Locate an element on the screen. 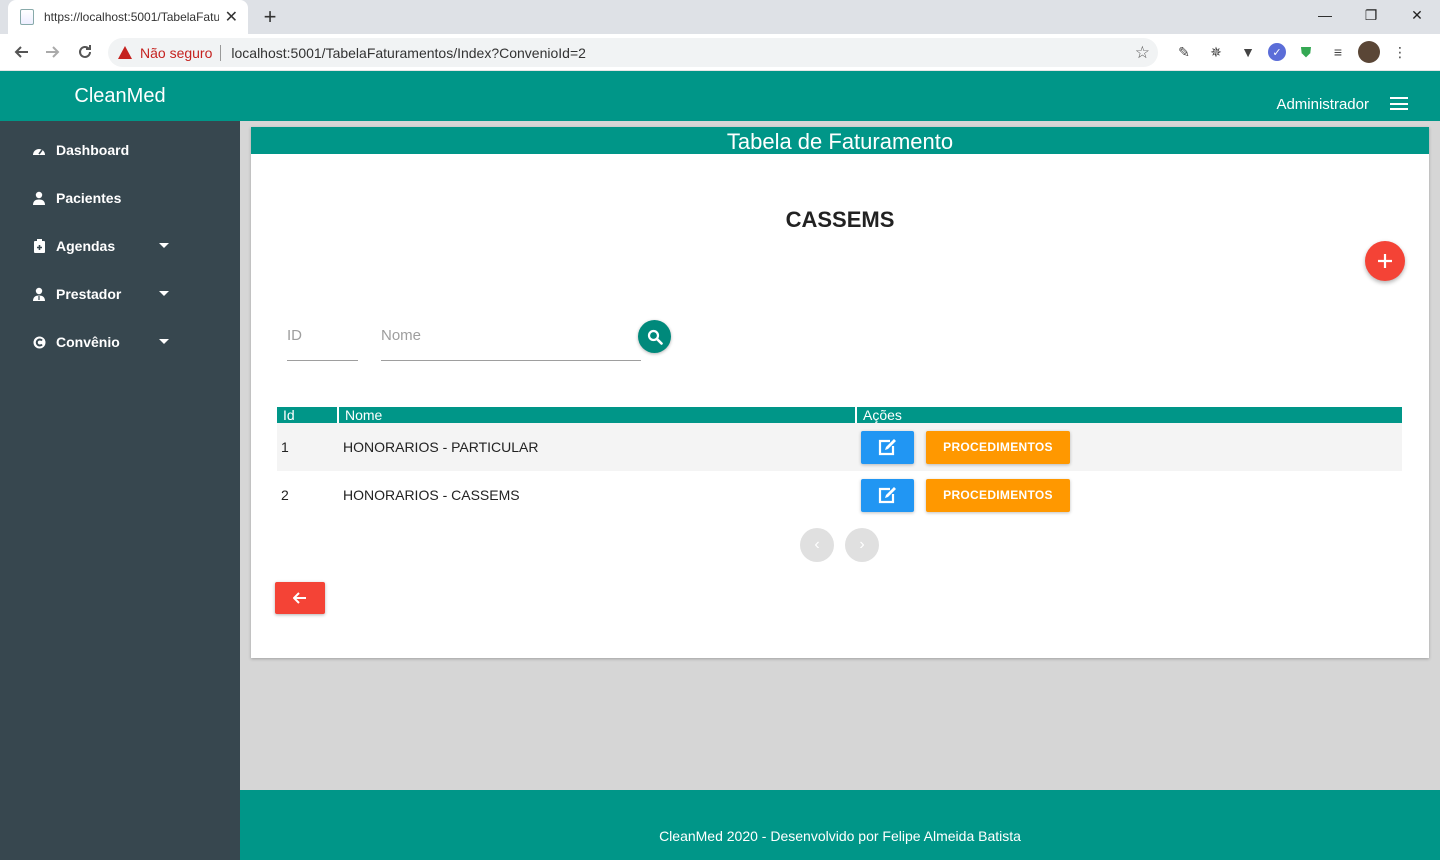 Image resolution: width=1440 pixels, height=860 pixels. check-extension-icon: ✓ is located at coordinates (1277, 52).